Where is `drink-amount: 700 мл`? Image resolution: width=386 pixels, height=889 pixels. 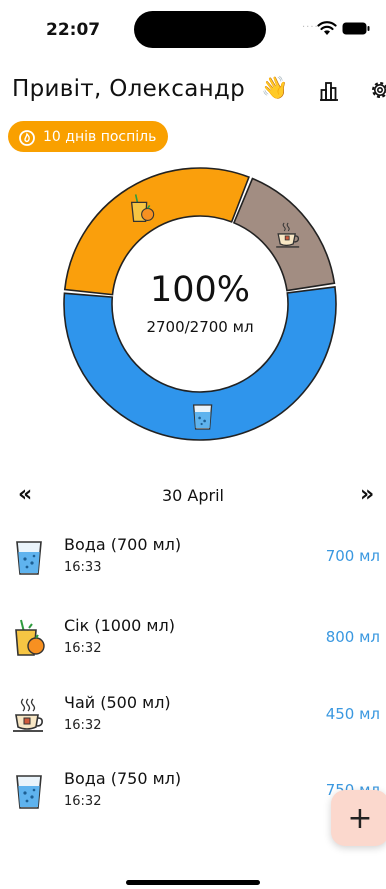 drink-amount: 700 мл is located at coordinates (352, 556).